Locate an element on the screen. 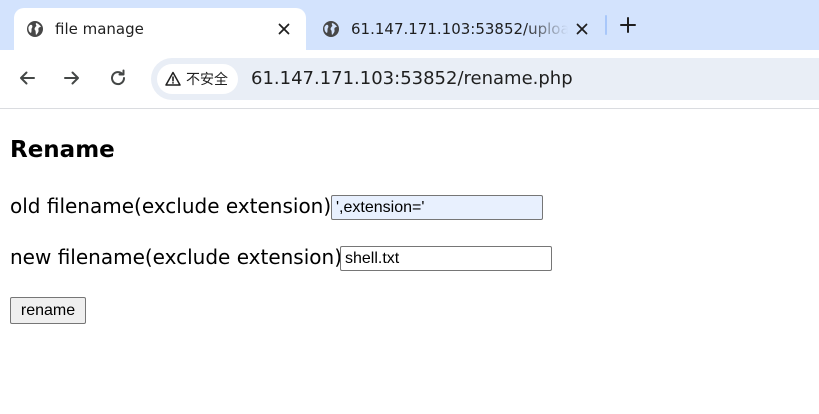 The image size is (819, 414). warning-icon is located at coordinates (173, 78).